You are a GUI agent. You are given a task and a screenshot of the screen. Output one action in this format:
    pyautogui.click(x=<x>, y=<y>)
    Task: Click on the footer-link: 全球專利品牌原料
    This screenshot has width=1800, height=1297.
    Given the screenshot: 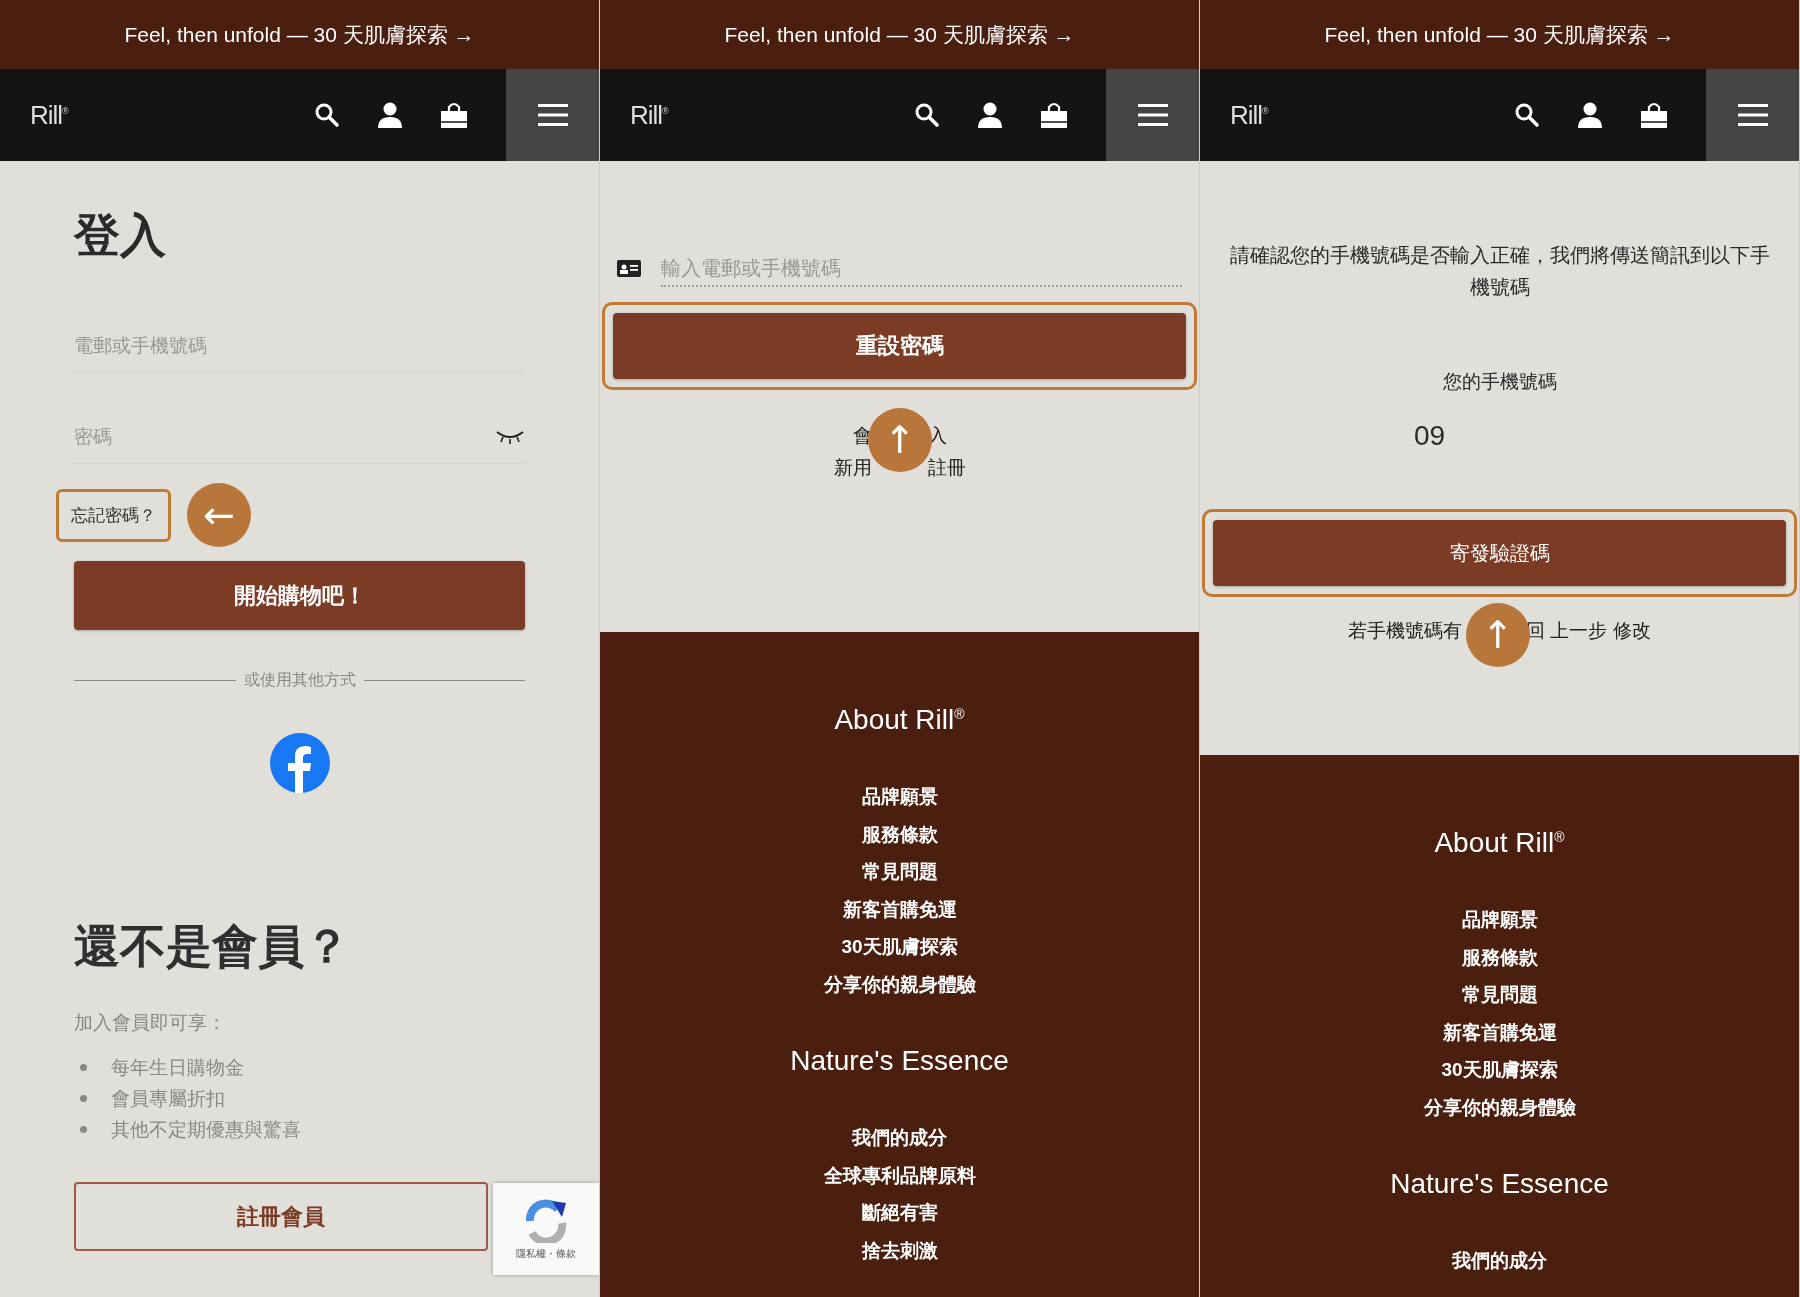 What is the action you would take?
    pyautogui.click(x=899, y=1175)
    